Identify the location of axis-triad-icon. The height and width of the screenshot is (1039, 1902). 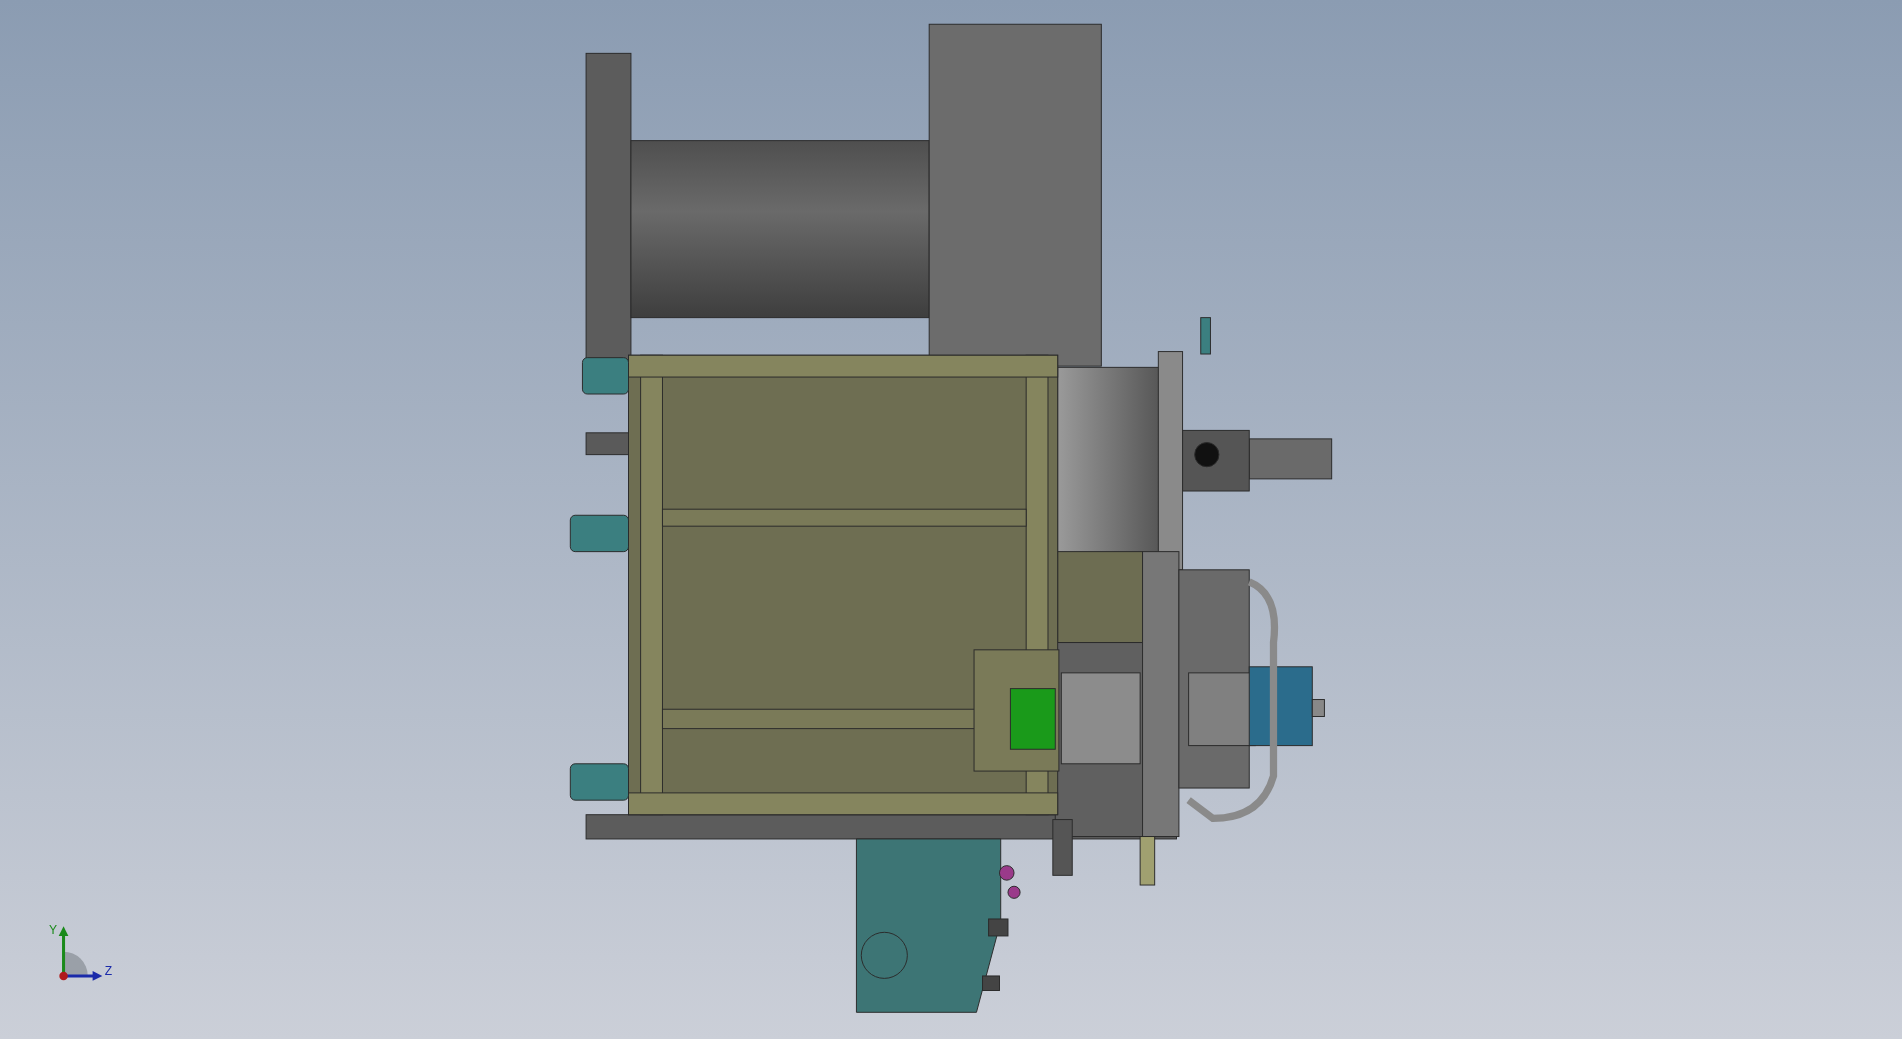
(80, 953).